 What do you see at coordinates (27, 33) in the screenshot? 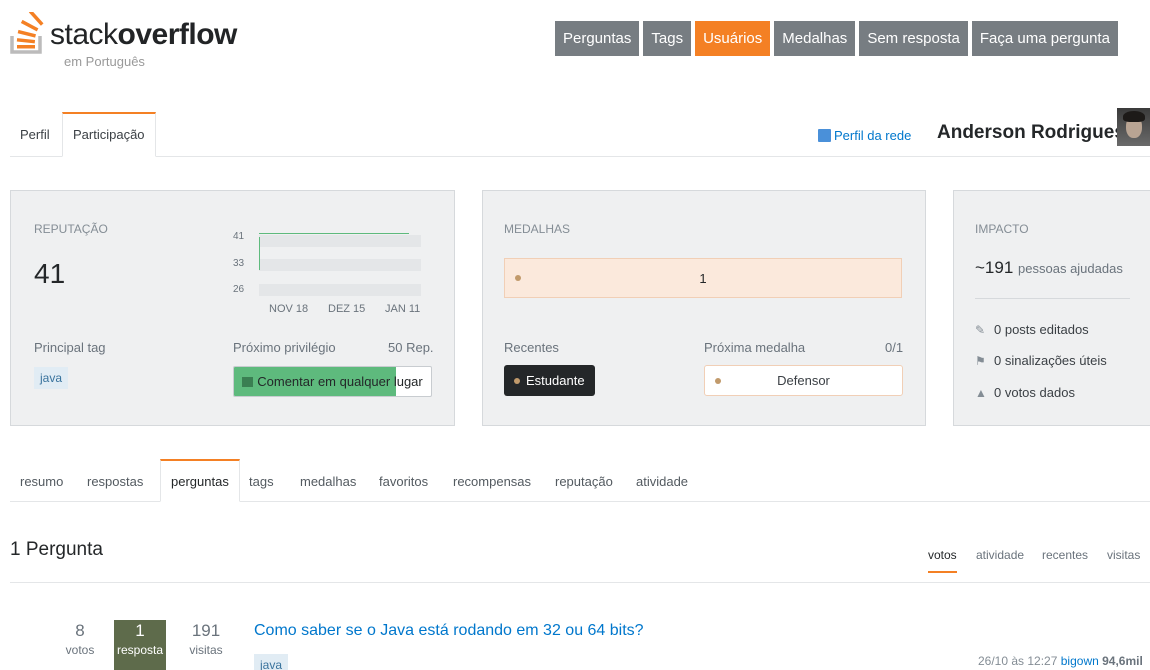
I see `stack-logo-icon` at bounding box center [27, 33].